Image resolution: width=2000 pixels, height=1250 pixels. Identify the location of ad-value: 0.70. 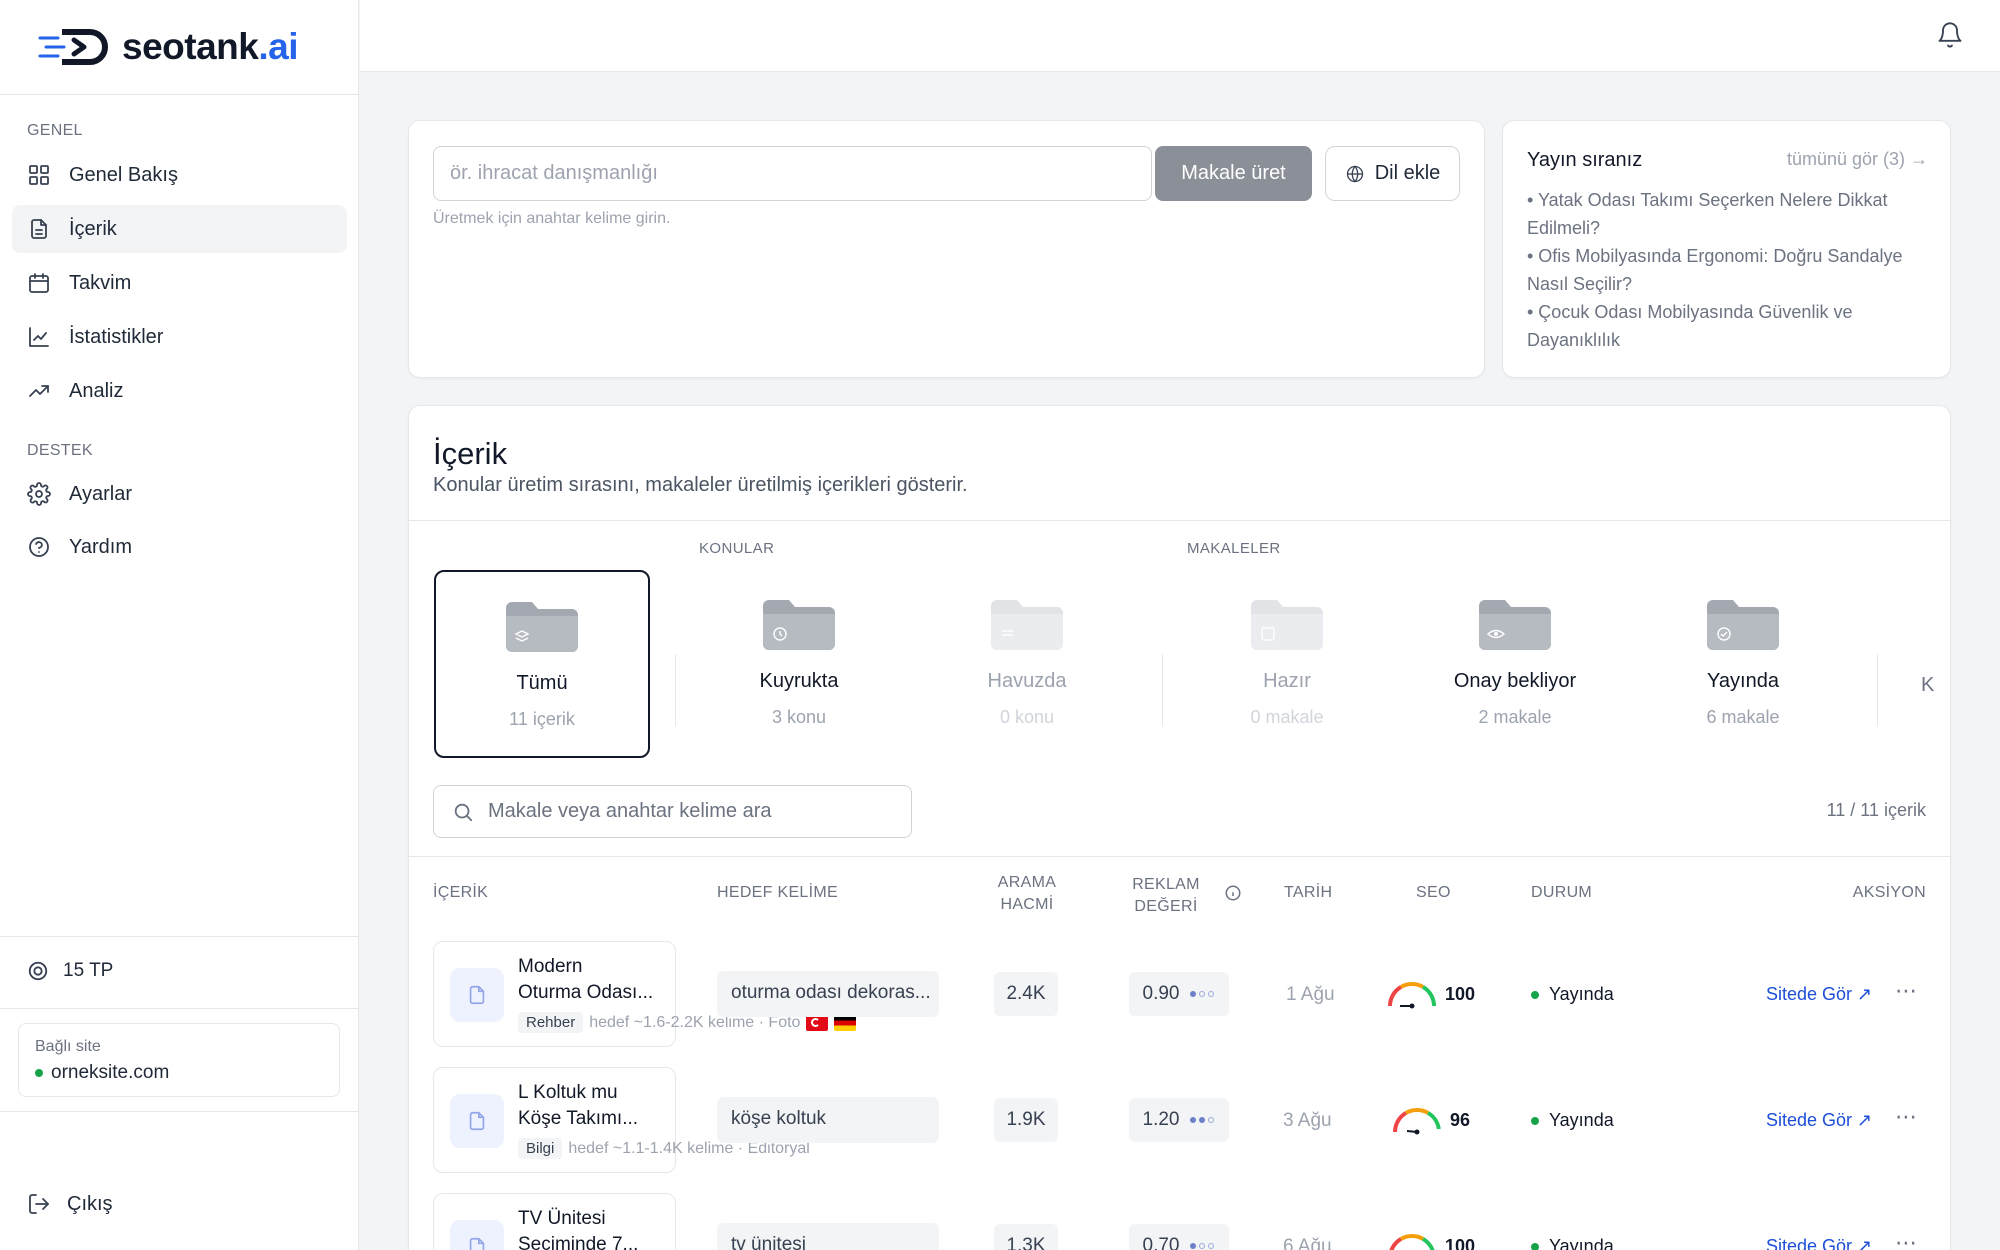
(1179, 1237).